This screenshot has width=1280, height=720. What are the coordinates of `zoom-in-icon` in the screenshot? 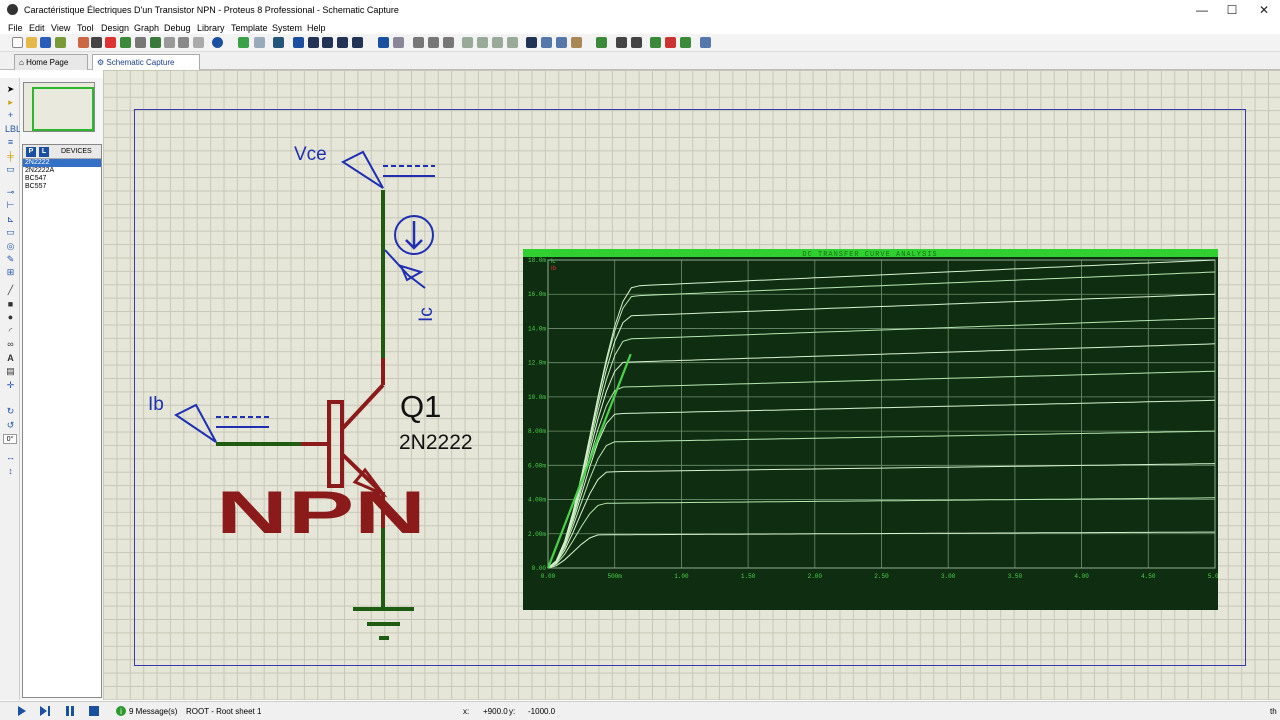 It's located at (313, 42).